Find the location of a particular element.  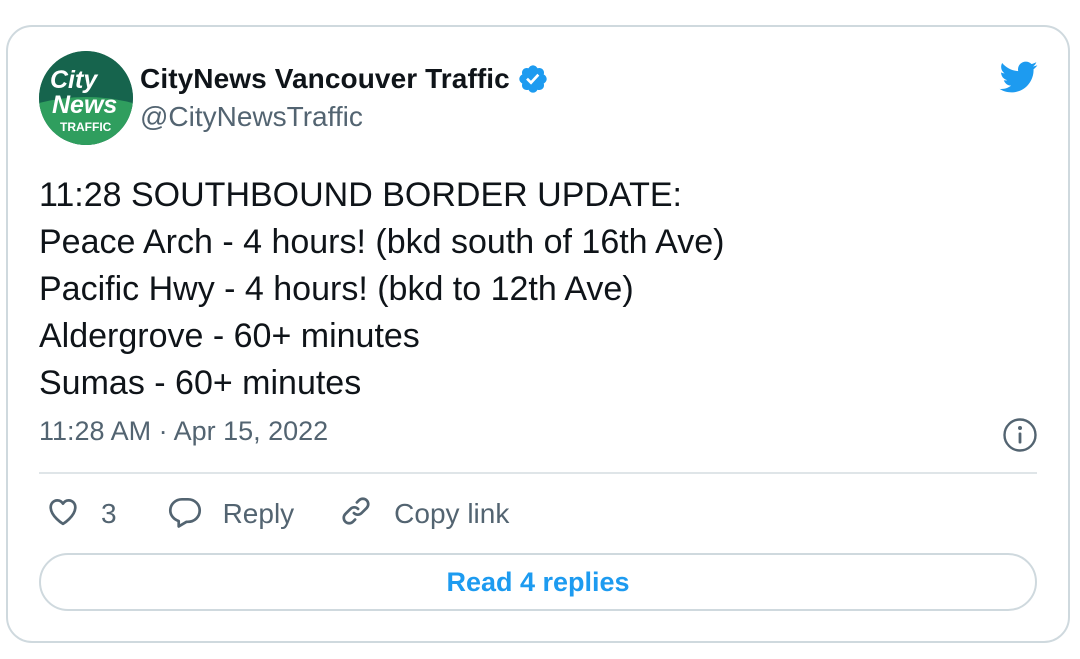

read-replies-button: Read 4 replies is located at coordinates (538, 582).